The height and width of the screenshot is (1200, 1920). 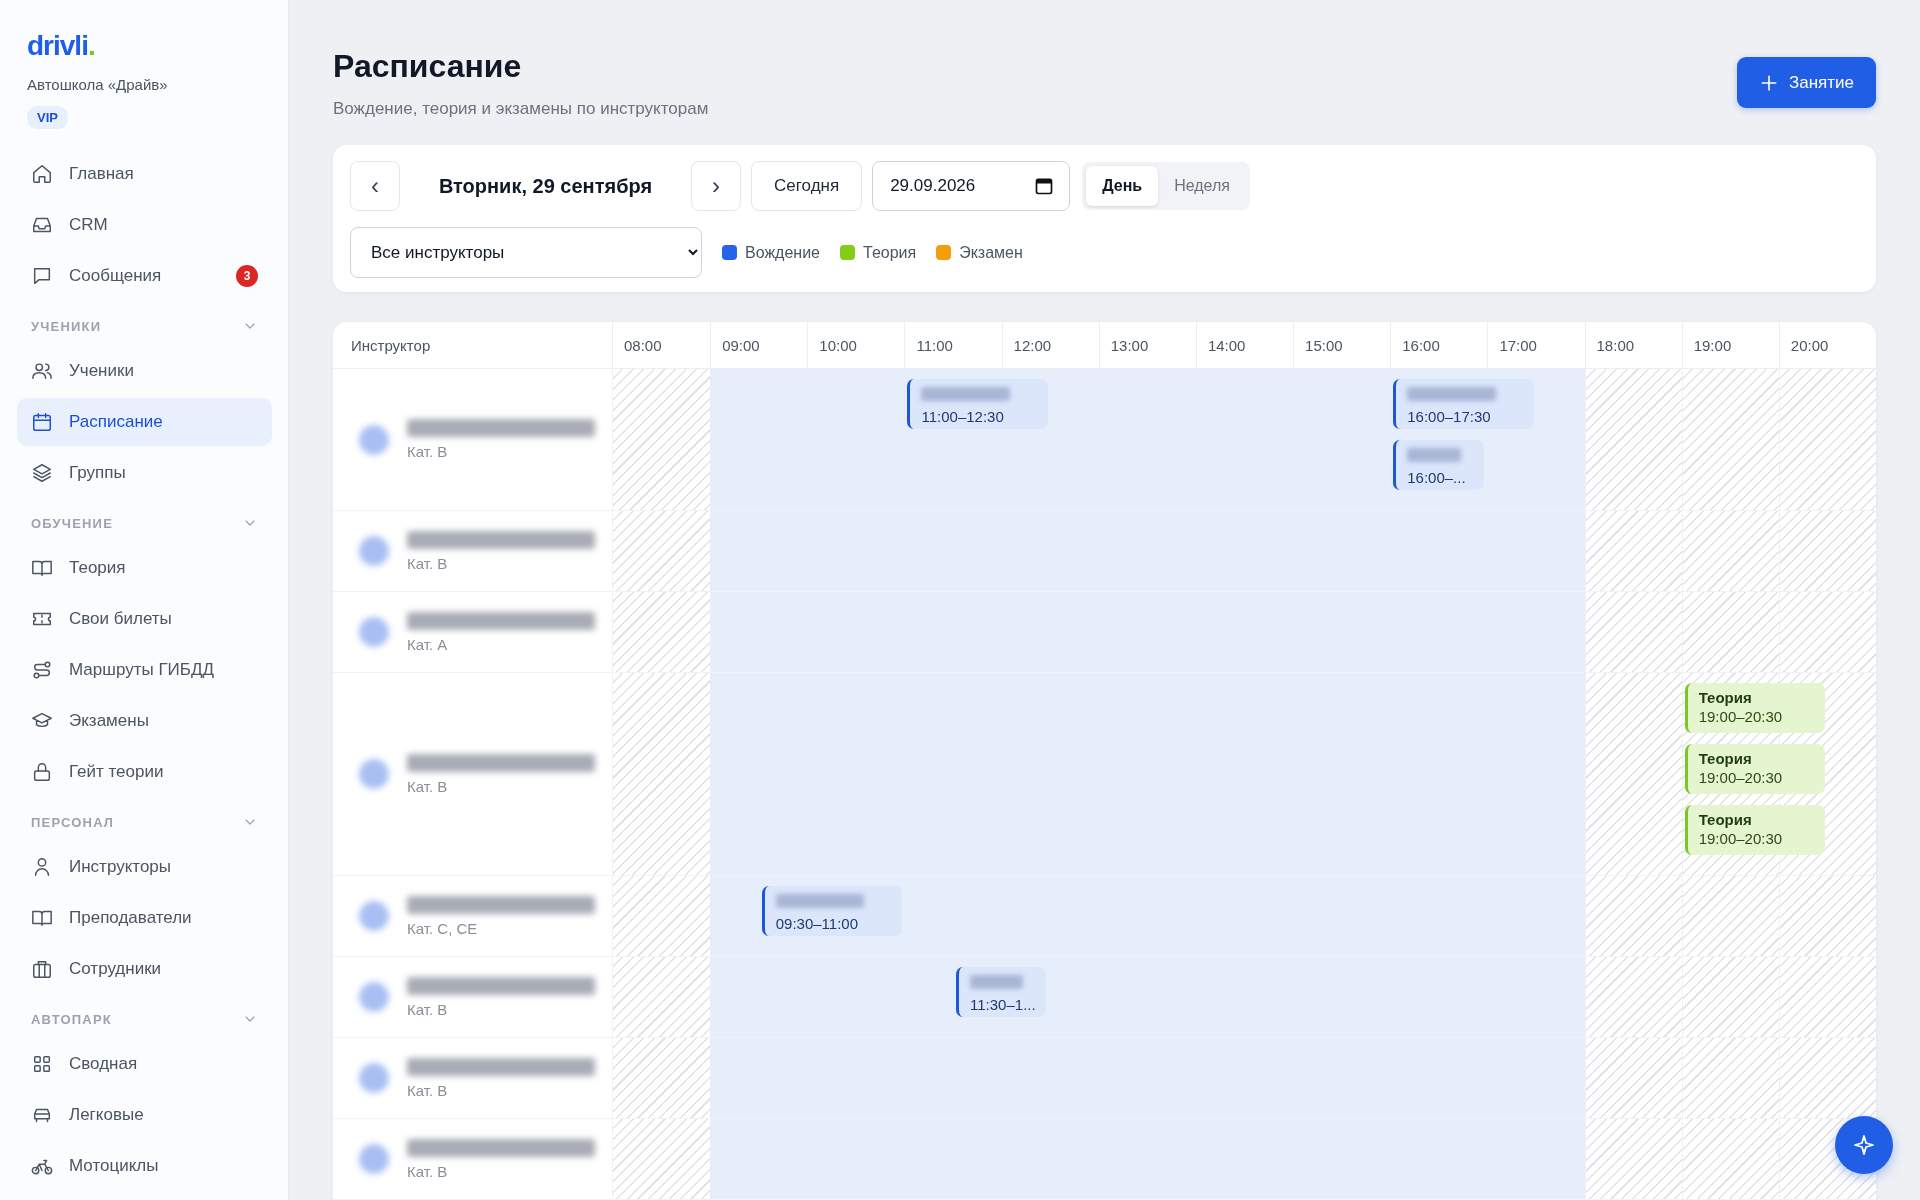 I want to click on view-tab: День, so click(x=1122, y=186).